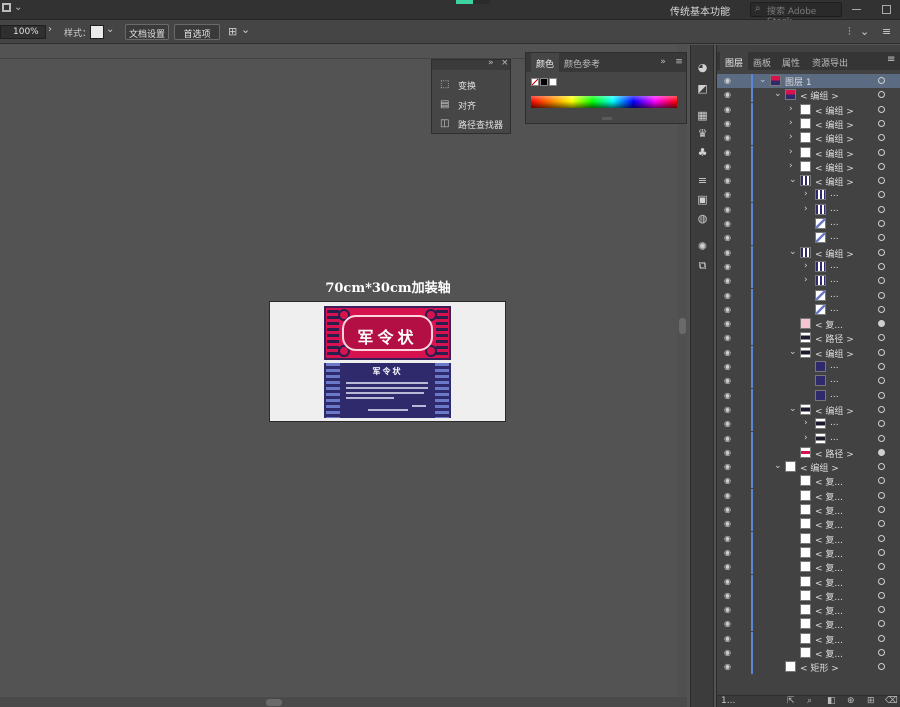 The image size is (900, 707). Describe the element at coordinates (582, 62) in the screenshot. I see `tab-color-guide: 颜色参考` at that location.